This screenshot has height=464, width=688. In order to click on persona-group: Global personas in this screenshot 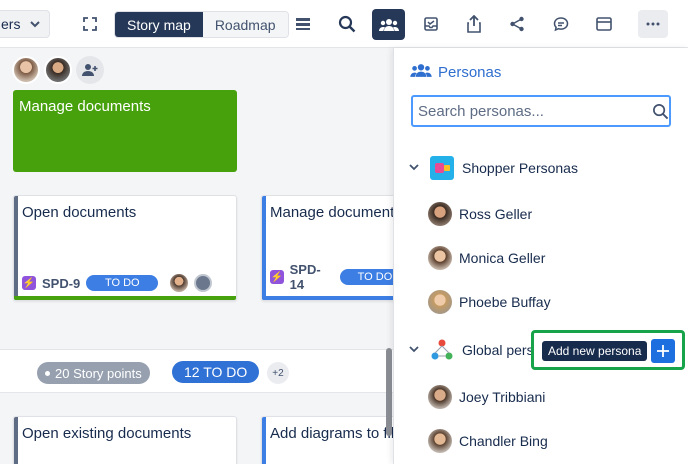, I will do `click(475, 350)`.